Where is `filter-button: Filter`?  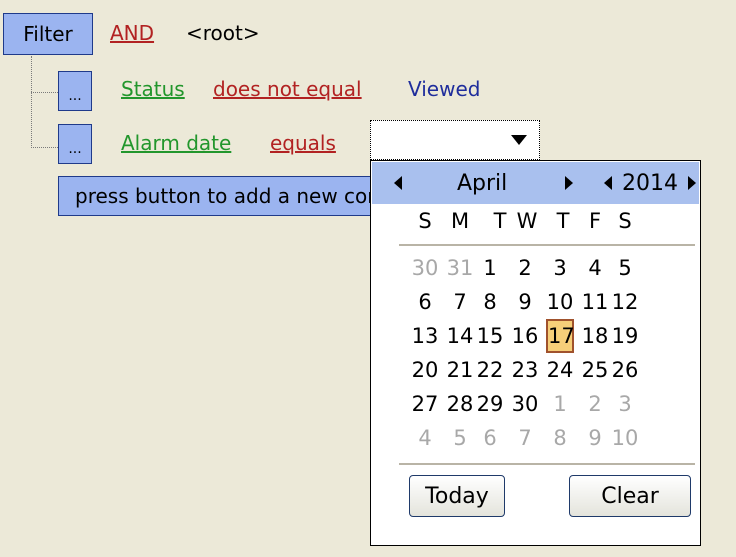 filter-button: Filter is located at coordinates (48, 34).